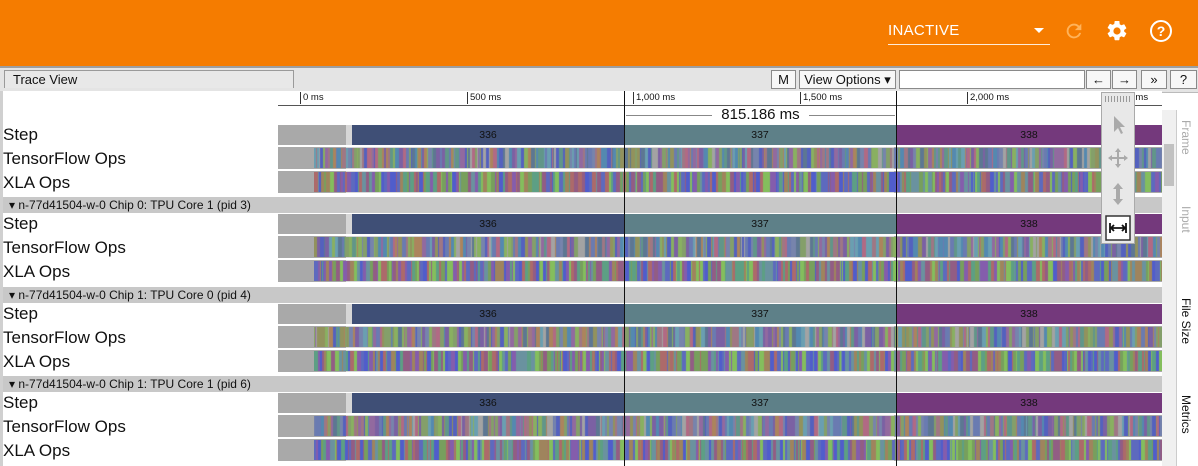 The image size is (1198, 466). I want to click on refresh-icon, so click(1074, 31).